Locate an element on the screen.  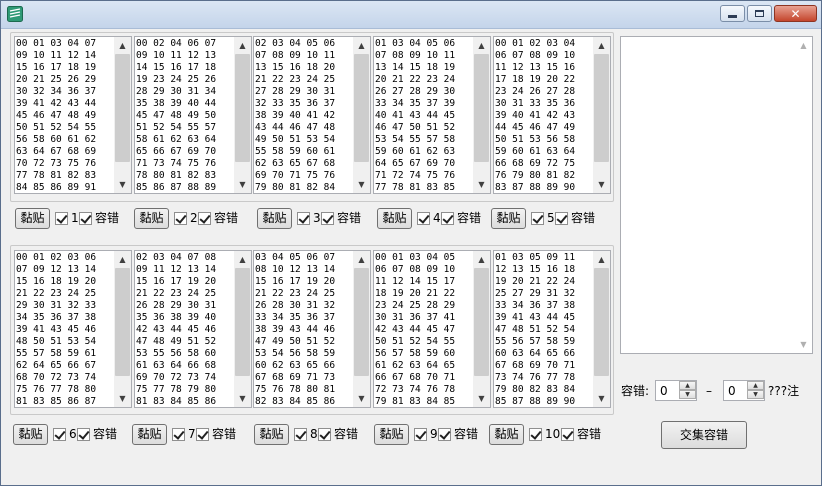
tolerance-label: 容错: is located at coordinates (635, 391).